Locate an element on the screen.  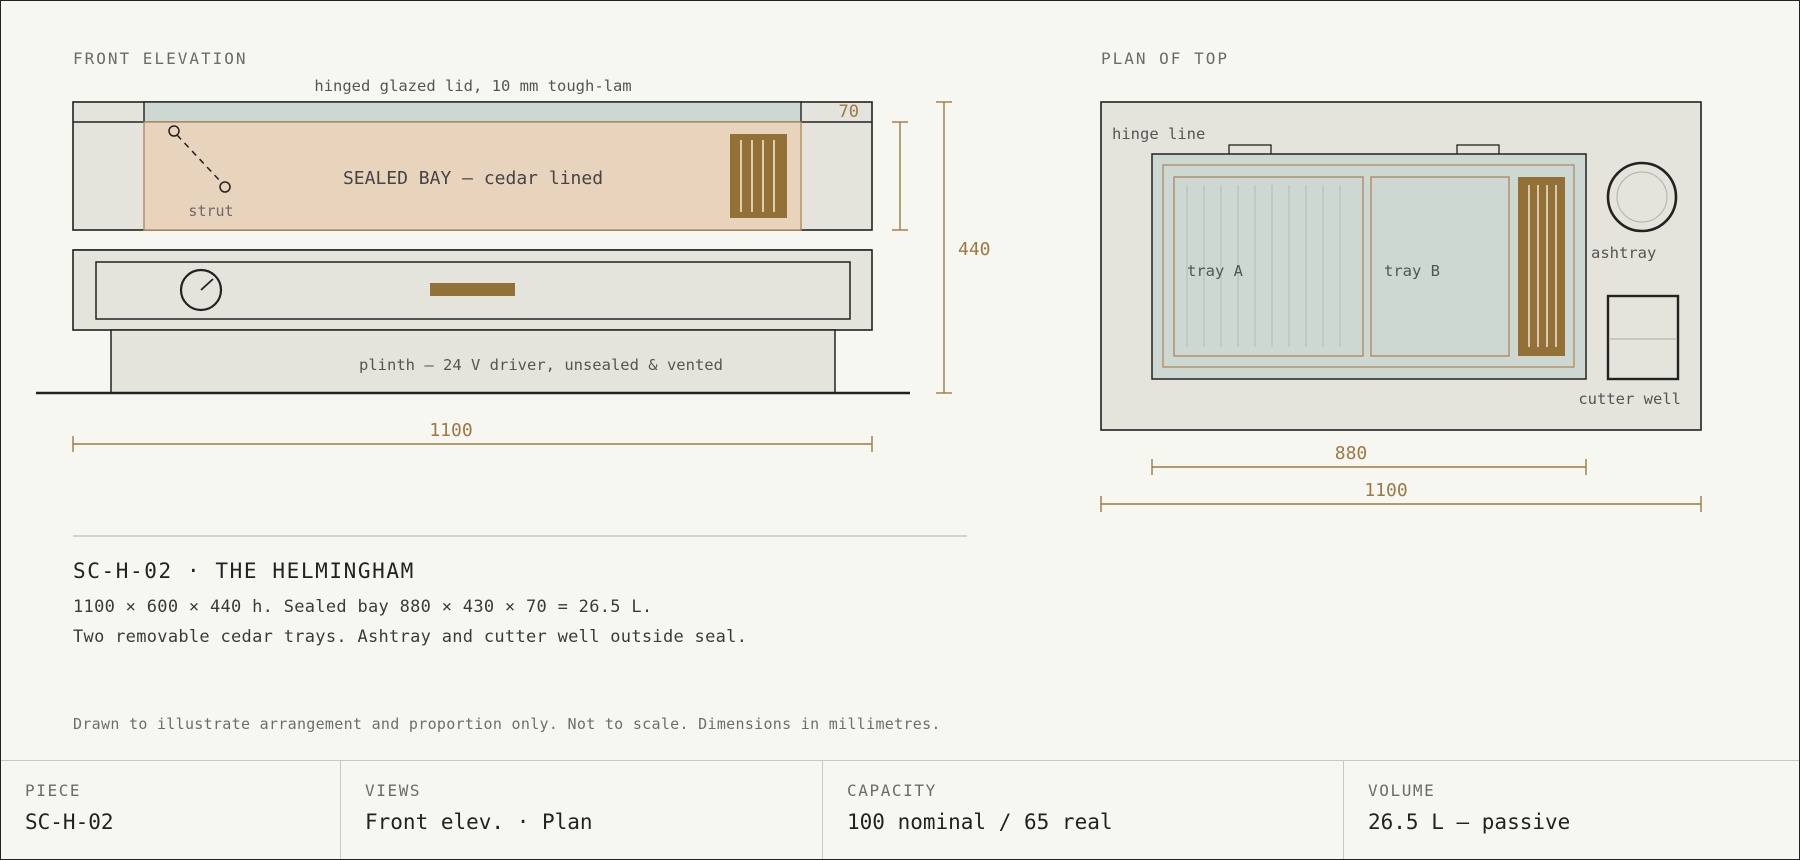
plan-inner-dimension-label: 880 is located at coordinates (1351, 453).